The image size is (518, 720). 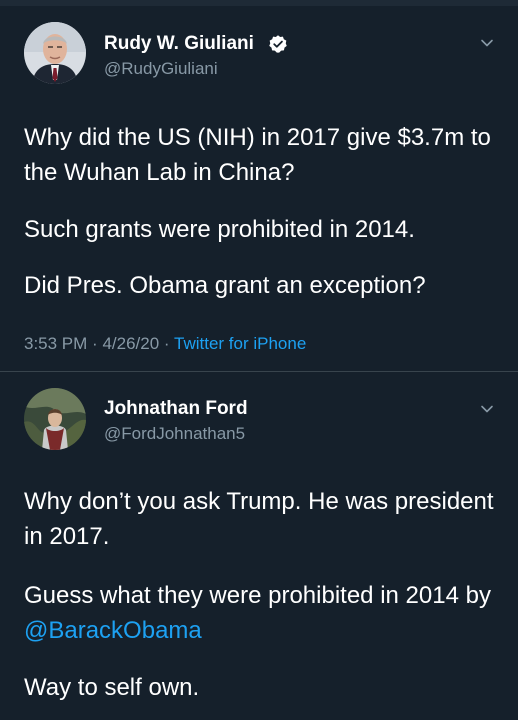 What do you see at coordinates (112, 687) in the screenshot?
I see `tweet-text-paragraph: Way to self own.` at bounding box center [112, 687].